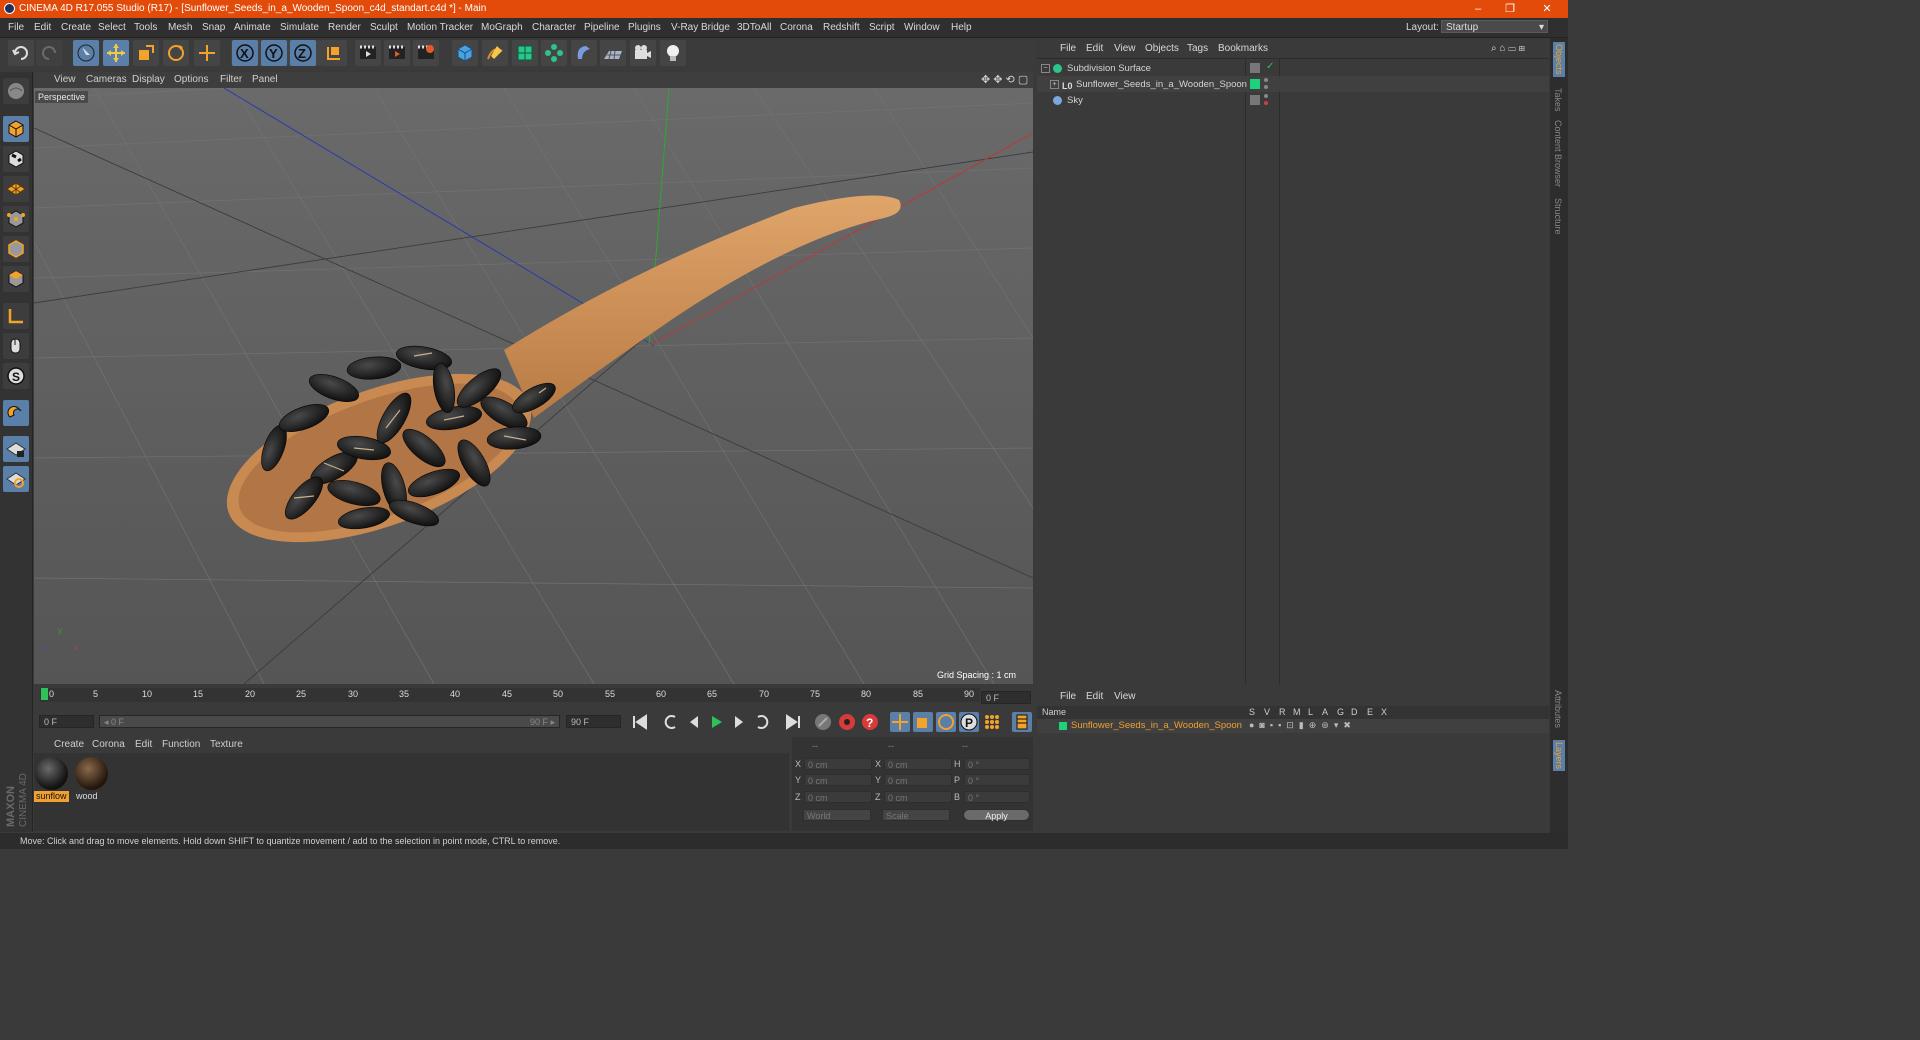  Describe the element at coordinates (1266, 103) in the screenshot. I see `render-visibility-dot-icon` at that location.